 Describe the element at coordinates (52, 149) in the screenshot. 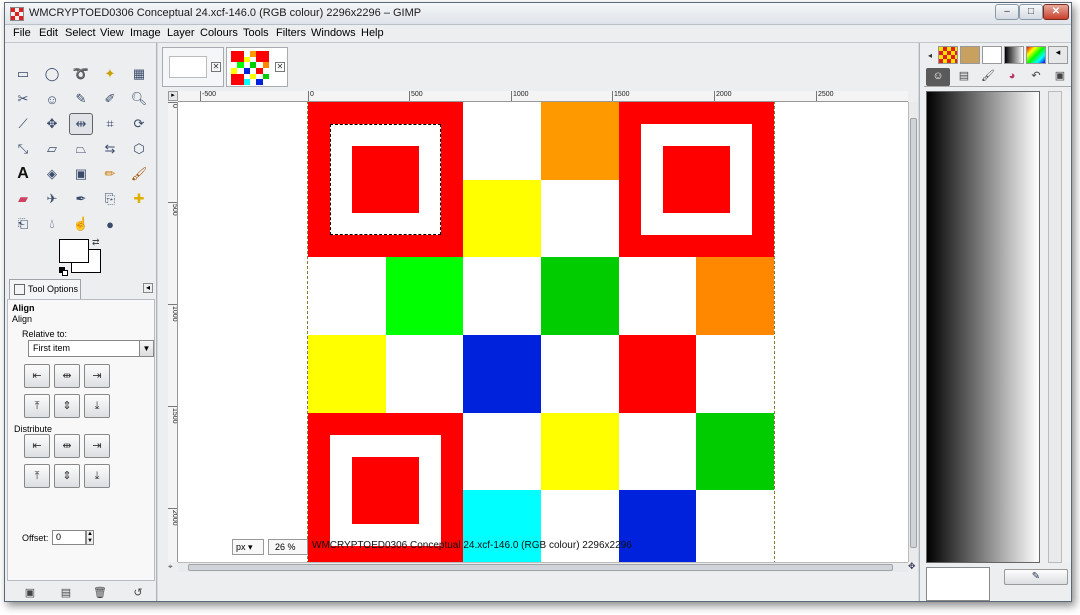

I see `shear-icon: ▱` at that location.